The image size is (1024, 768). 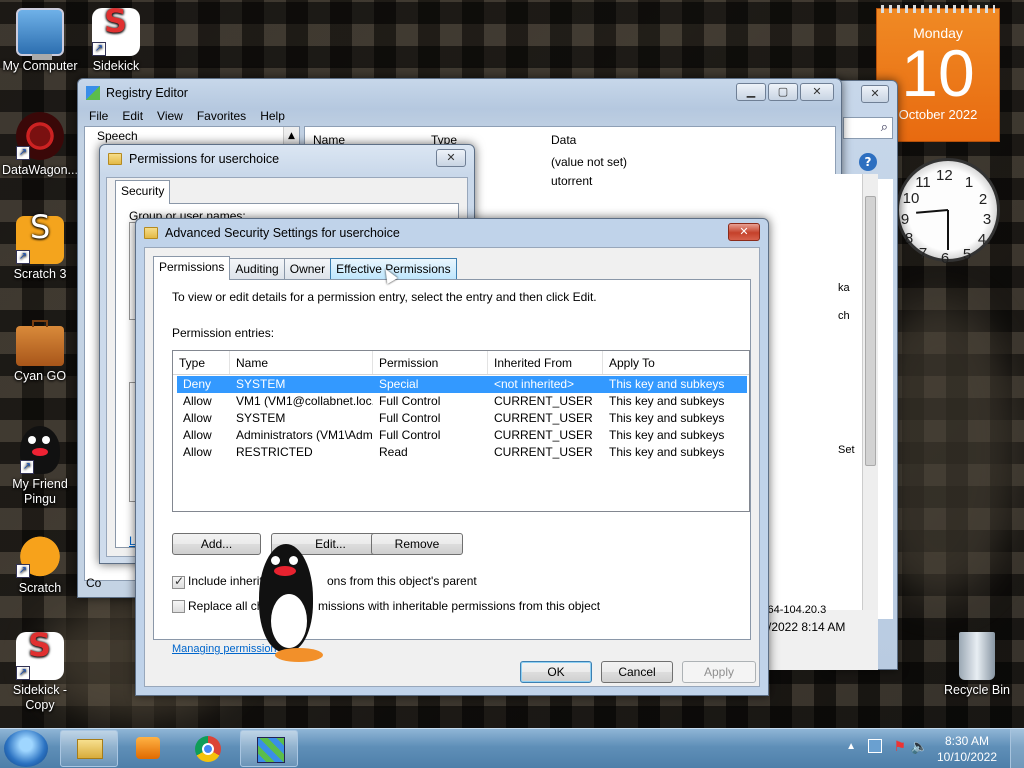 What do you see at coordinates (291, 136) in the screenshot?
I see `scroll-up-button: ▲` at bounding box center [291, 136].